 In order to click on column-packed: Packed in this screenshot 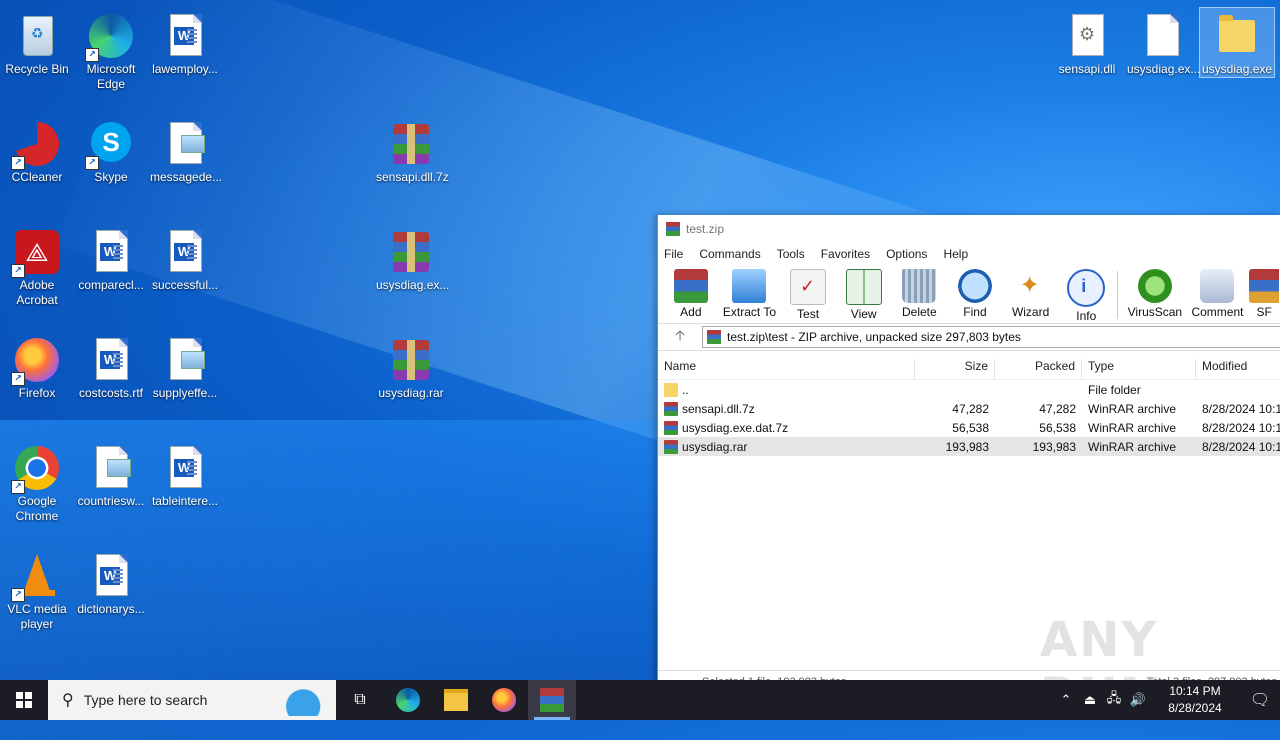, I will do `click(1038, 369)`.